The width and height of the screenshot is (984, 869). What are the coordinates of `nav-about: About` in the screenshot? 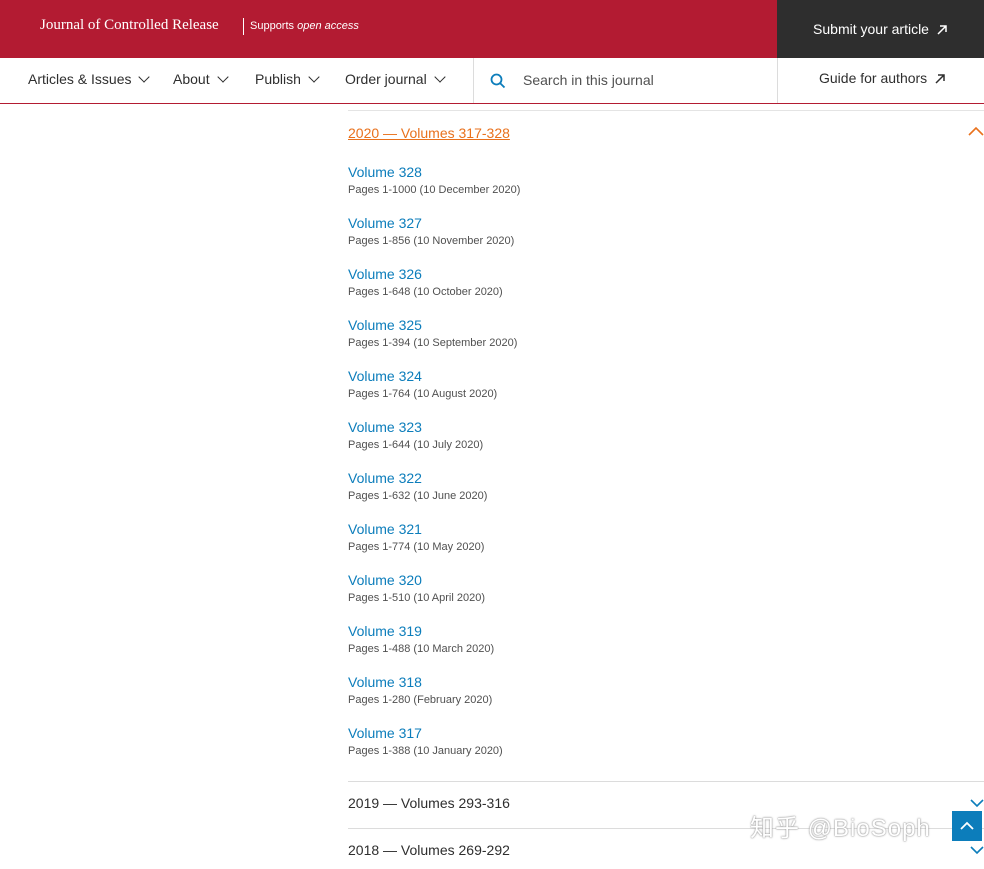 It's located at (201, 79).